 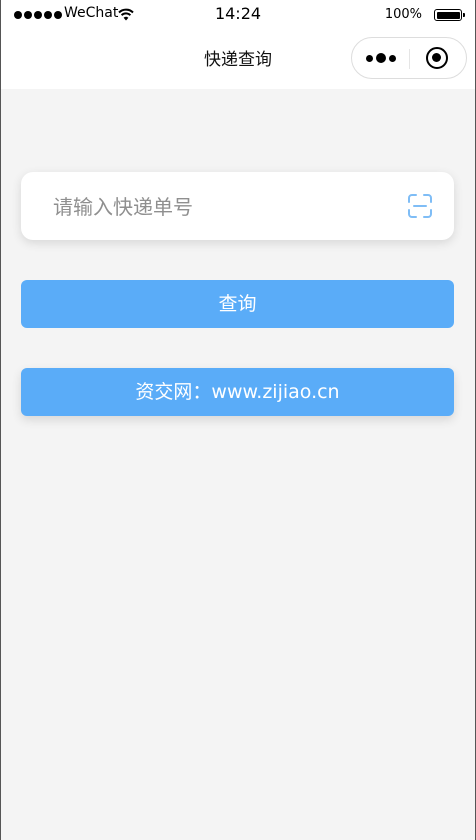 What do you see at coordinates (403, 14) in the screenshot?
I see `battery-percentage: 100%` at bounding box center [403, 14].